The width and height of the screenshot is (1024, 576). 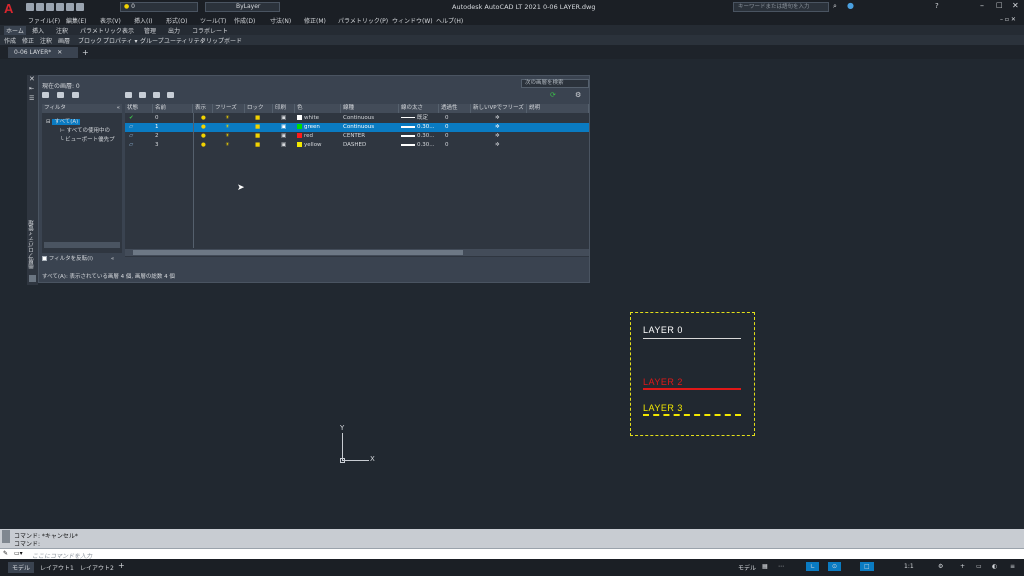 What do you see at coordinates (150, 30) in the screenshot?
I see `tab-manage: 管理` at bounding box center [150, 30].